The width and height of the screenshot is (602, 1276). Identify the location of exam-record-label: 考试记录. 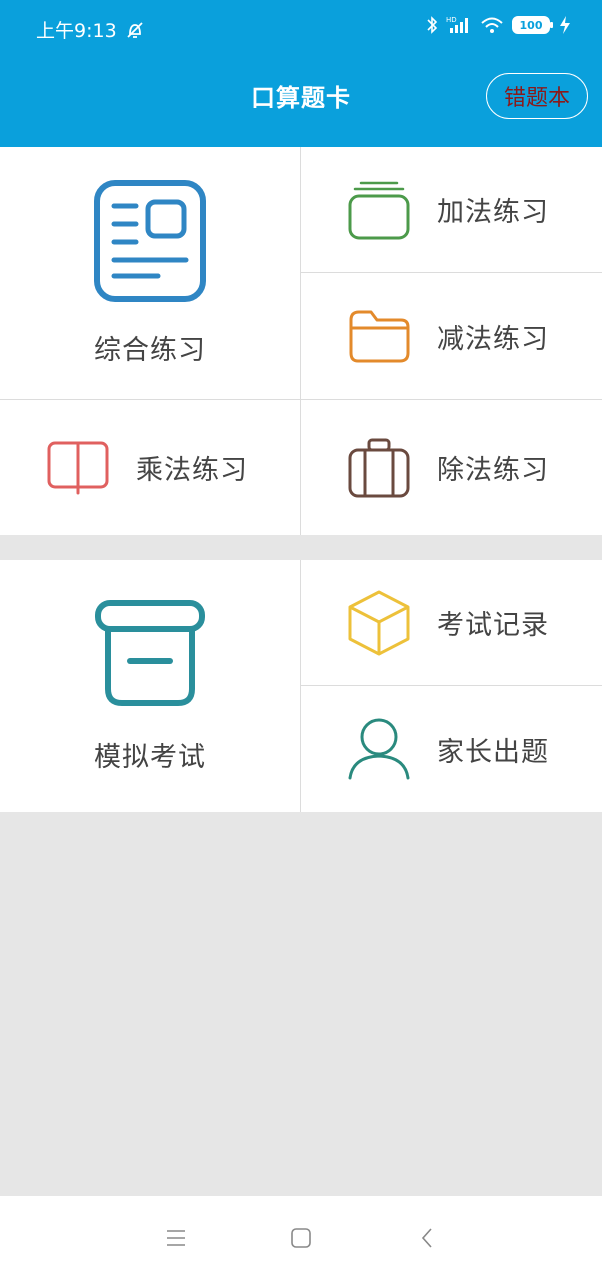
(493, 625).